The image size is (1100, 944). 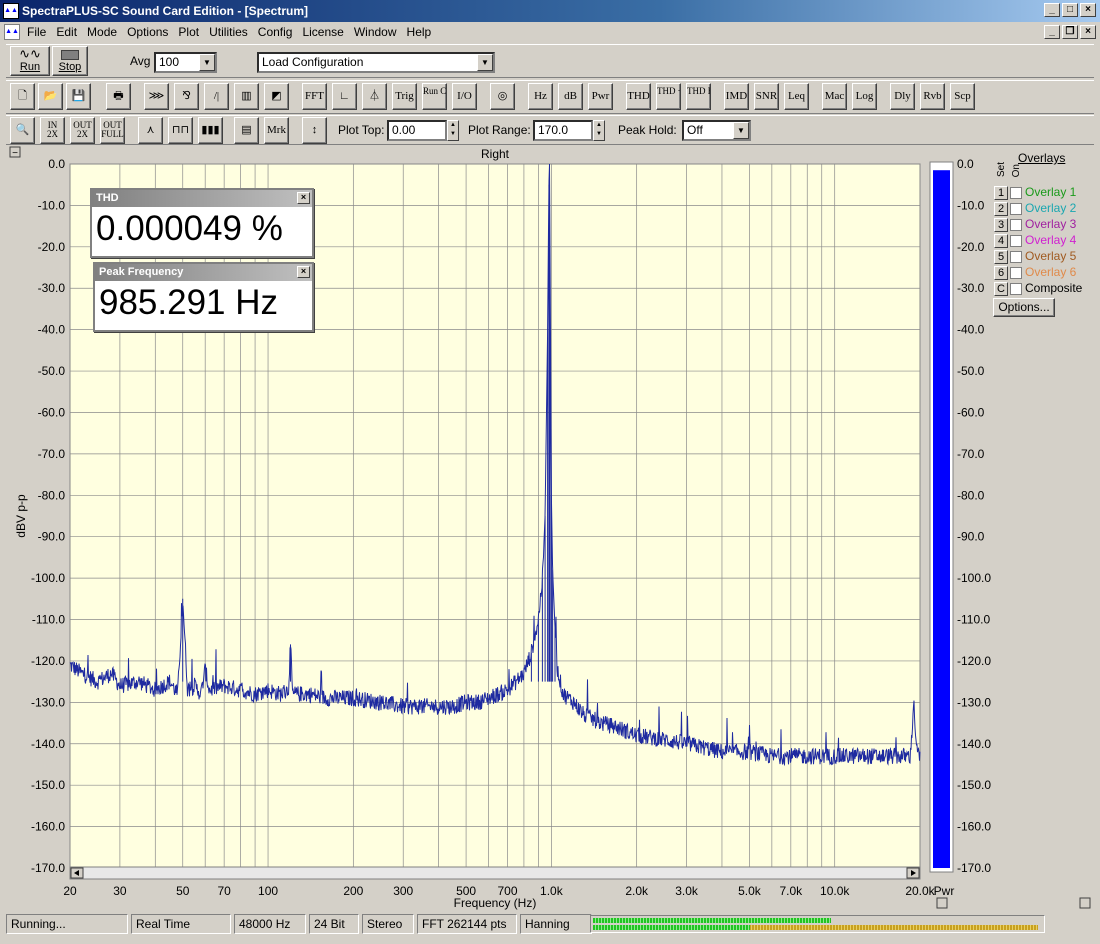 What do you see at coordinates (203, 297) in the screenshot?
I see `peak-frequency-popup: Peak Frequency × 985.291 Hz` at bounding box center [203, 297].